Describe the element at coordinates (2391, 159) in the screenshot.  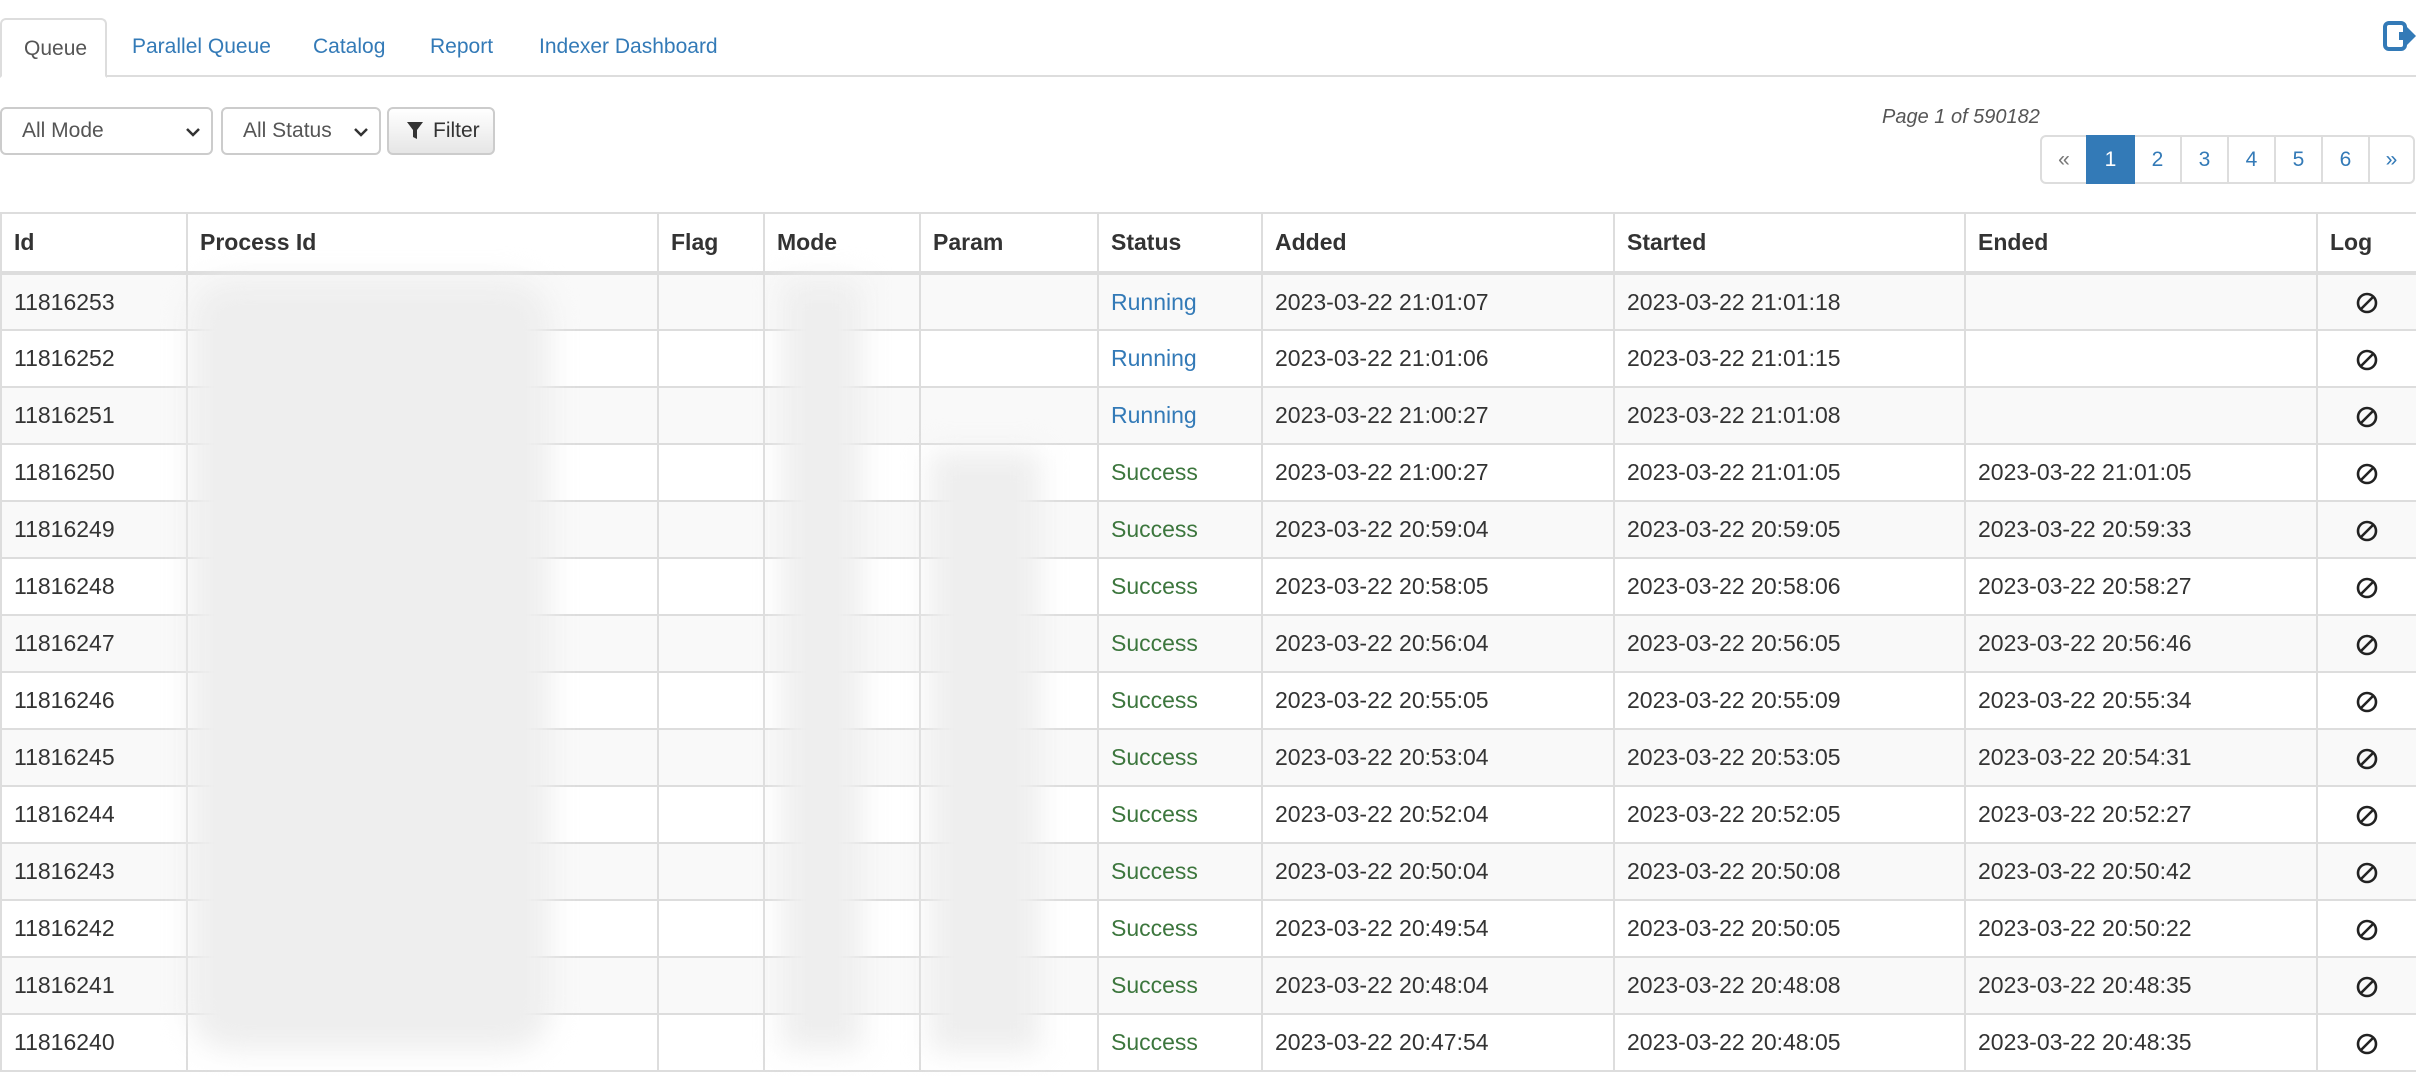
I see `pagination-next: »` at that location.